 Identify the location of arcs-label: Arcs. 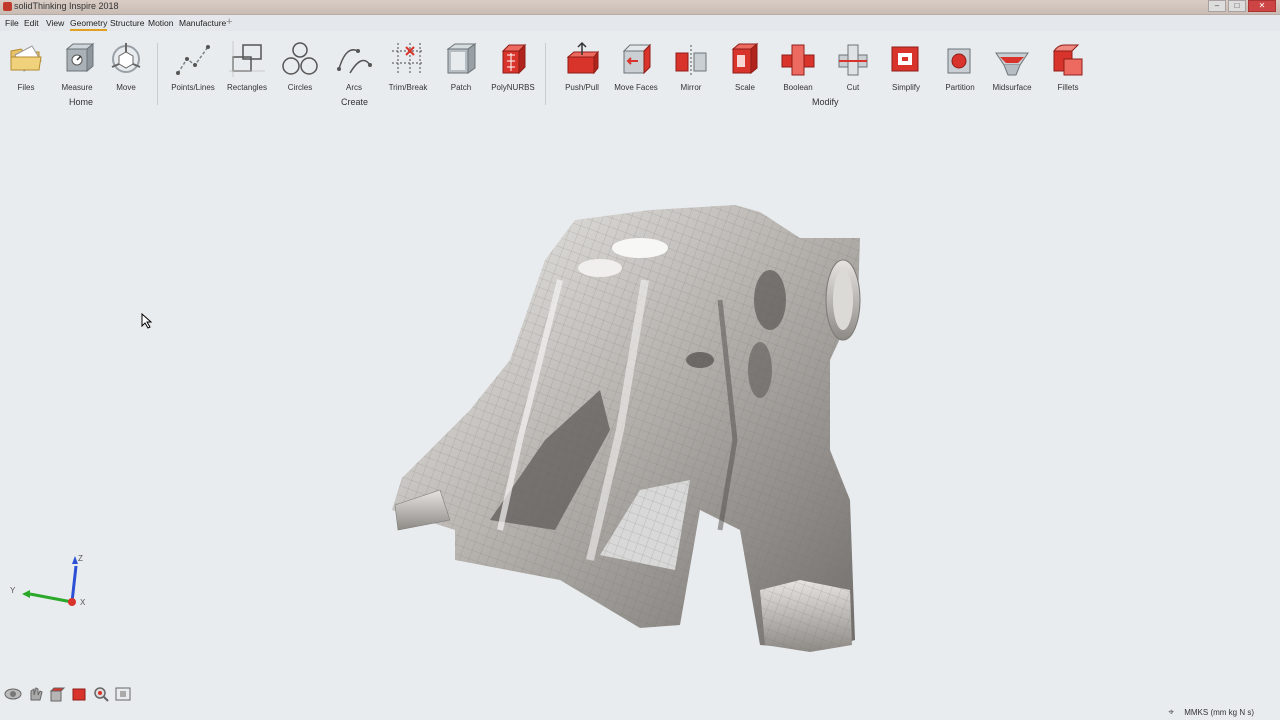
(354, 87).